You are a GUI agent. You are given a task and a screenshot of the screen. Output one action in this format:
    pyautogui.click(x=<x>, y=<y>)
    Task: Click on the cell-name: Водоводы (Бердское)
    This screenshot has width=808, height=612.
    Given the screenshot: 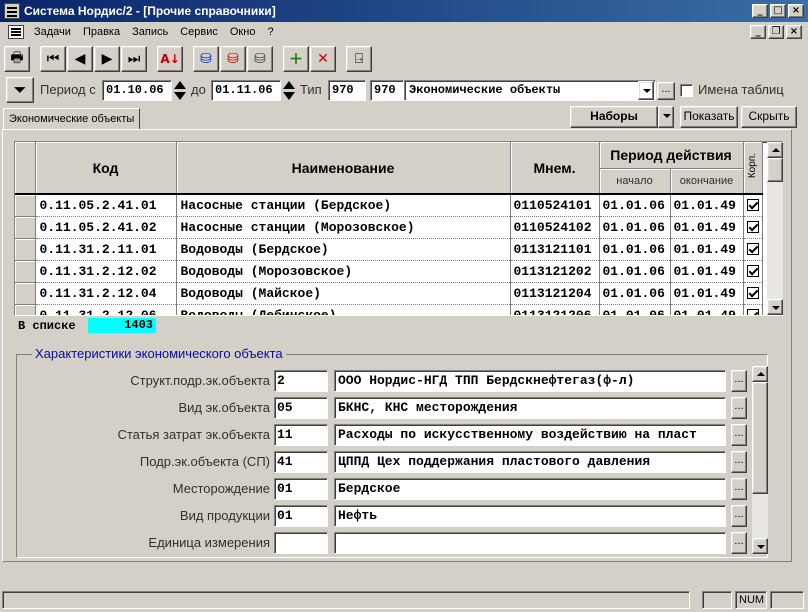 What is the action you would take?
    pyautogui.click(x=343, y=249)
    